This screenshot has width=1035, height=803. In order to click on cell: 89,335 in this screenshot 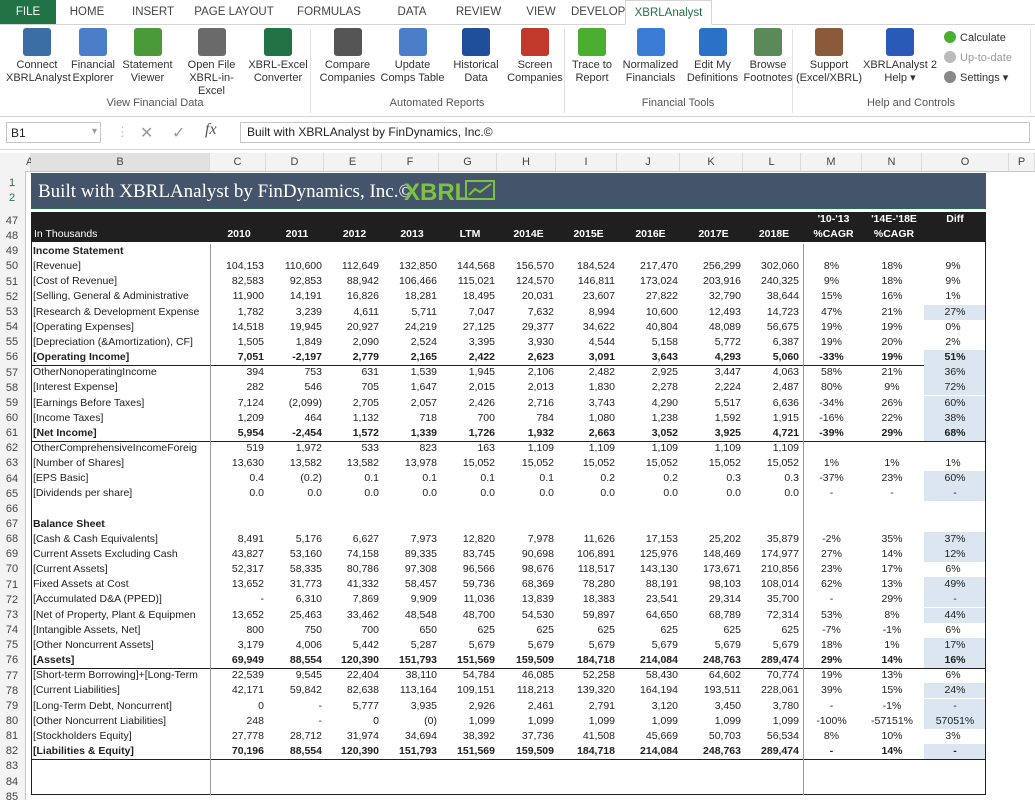, I will do `click(410, 554)`.